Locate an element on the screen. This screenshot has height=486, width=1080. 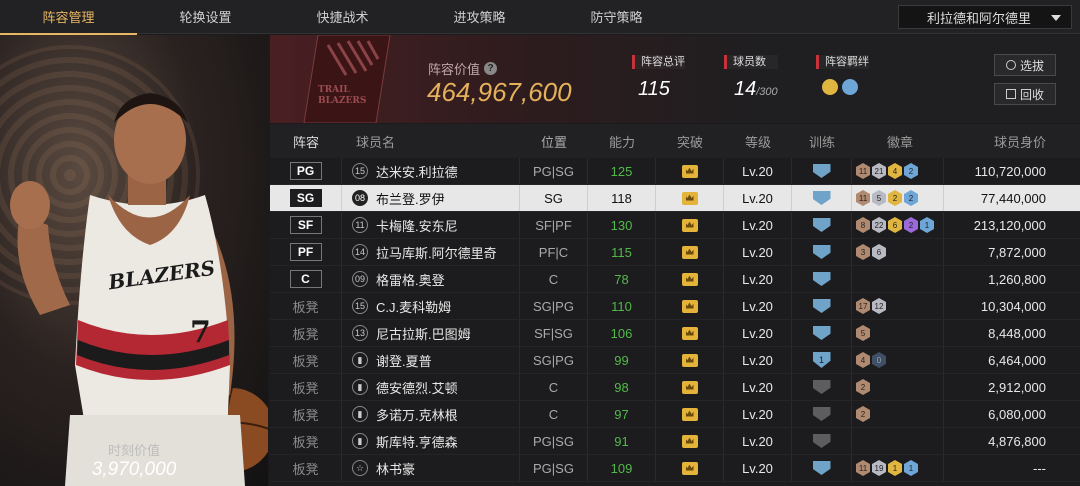
col-badges: 徽章 is located at coordinates (898, 141).